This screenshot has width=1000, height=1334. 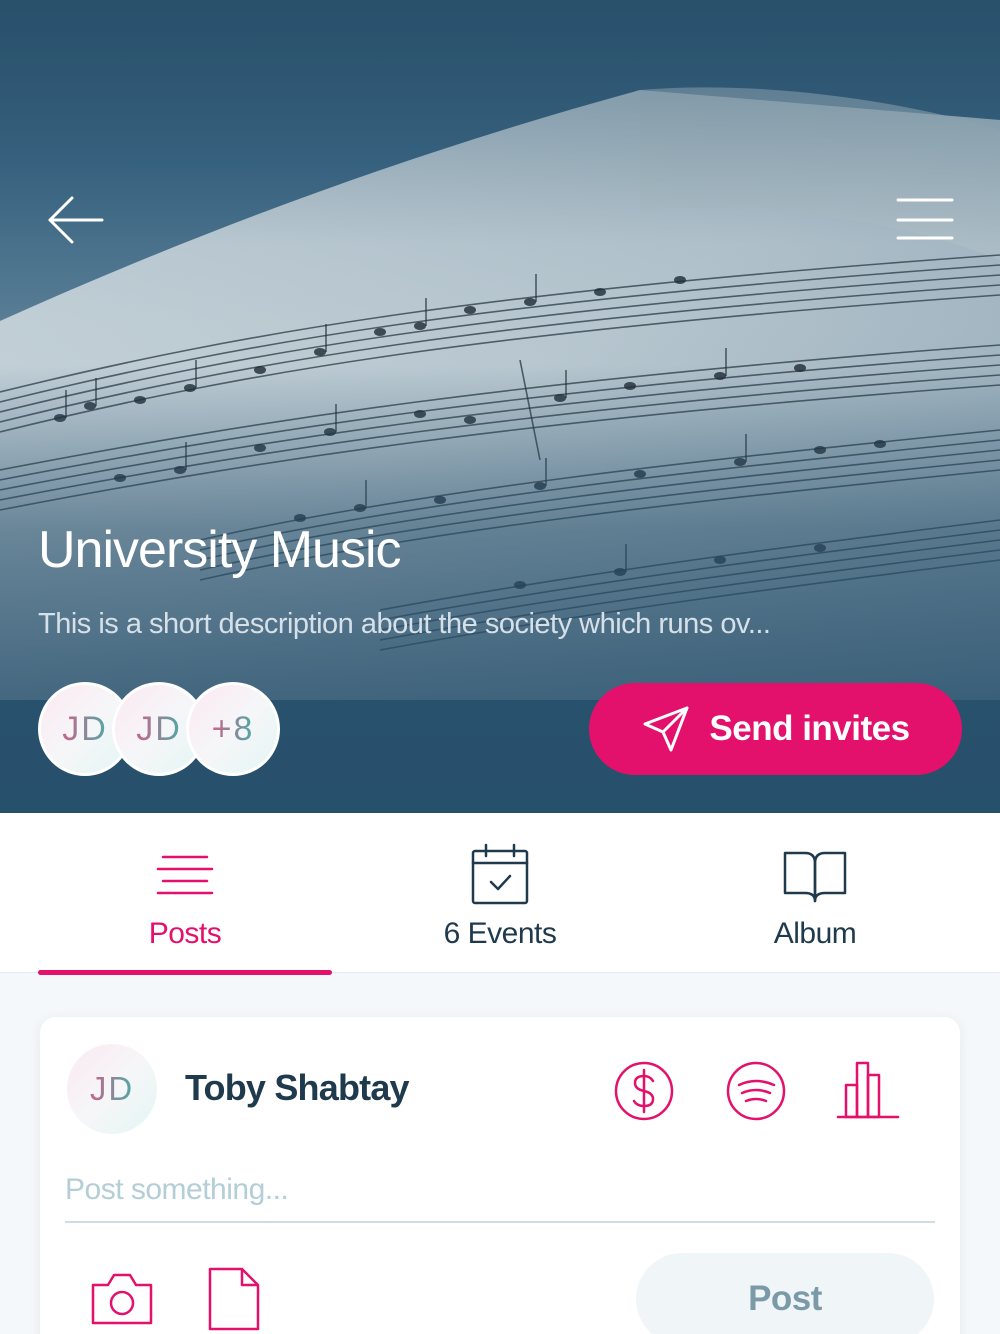 I want to click on add-poll-button, so click(x=868, y=1091).